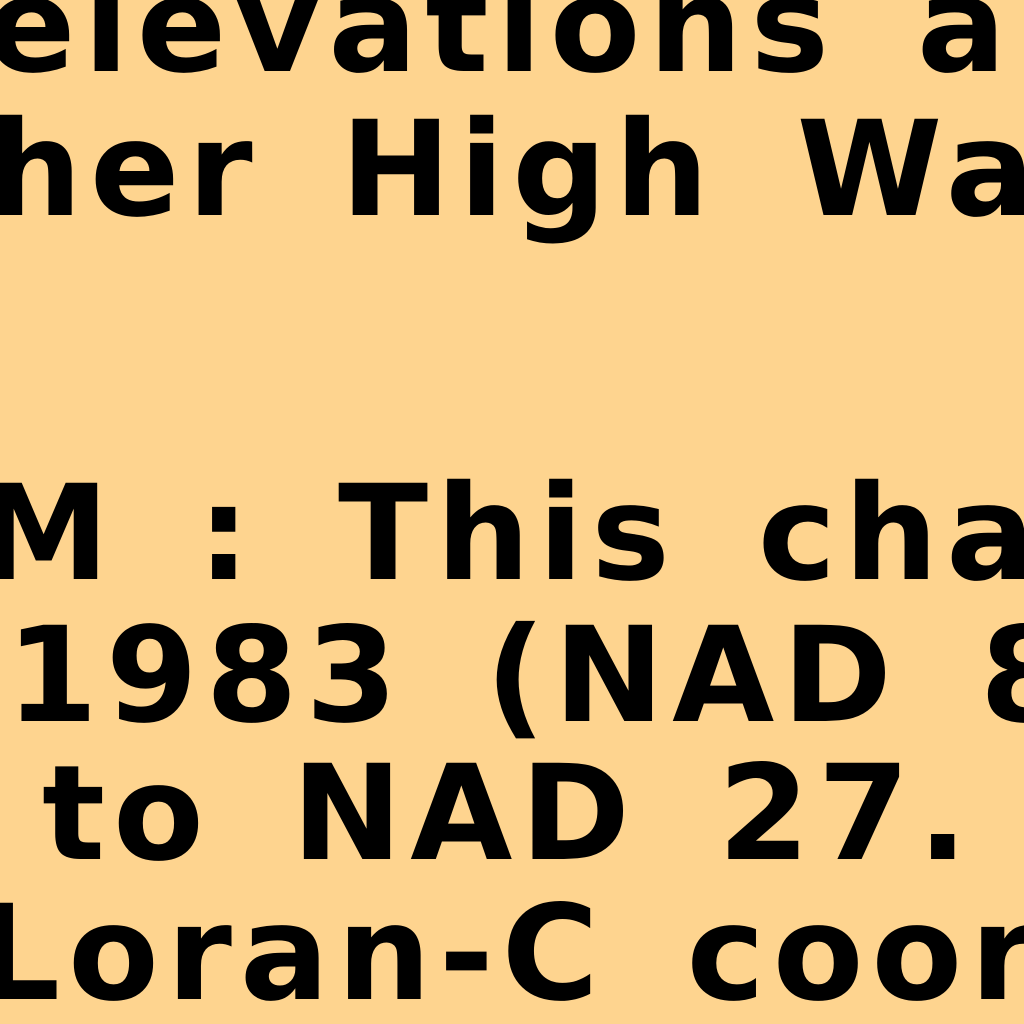 Image resolution: width=1024 pixels, height=1024 pixels. What do you see at coordinates (515, 676) in the screenshot?
I see `text-line-nad83: 1983 (NAD 83)` at bounding box center [515, 676].